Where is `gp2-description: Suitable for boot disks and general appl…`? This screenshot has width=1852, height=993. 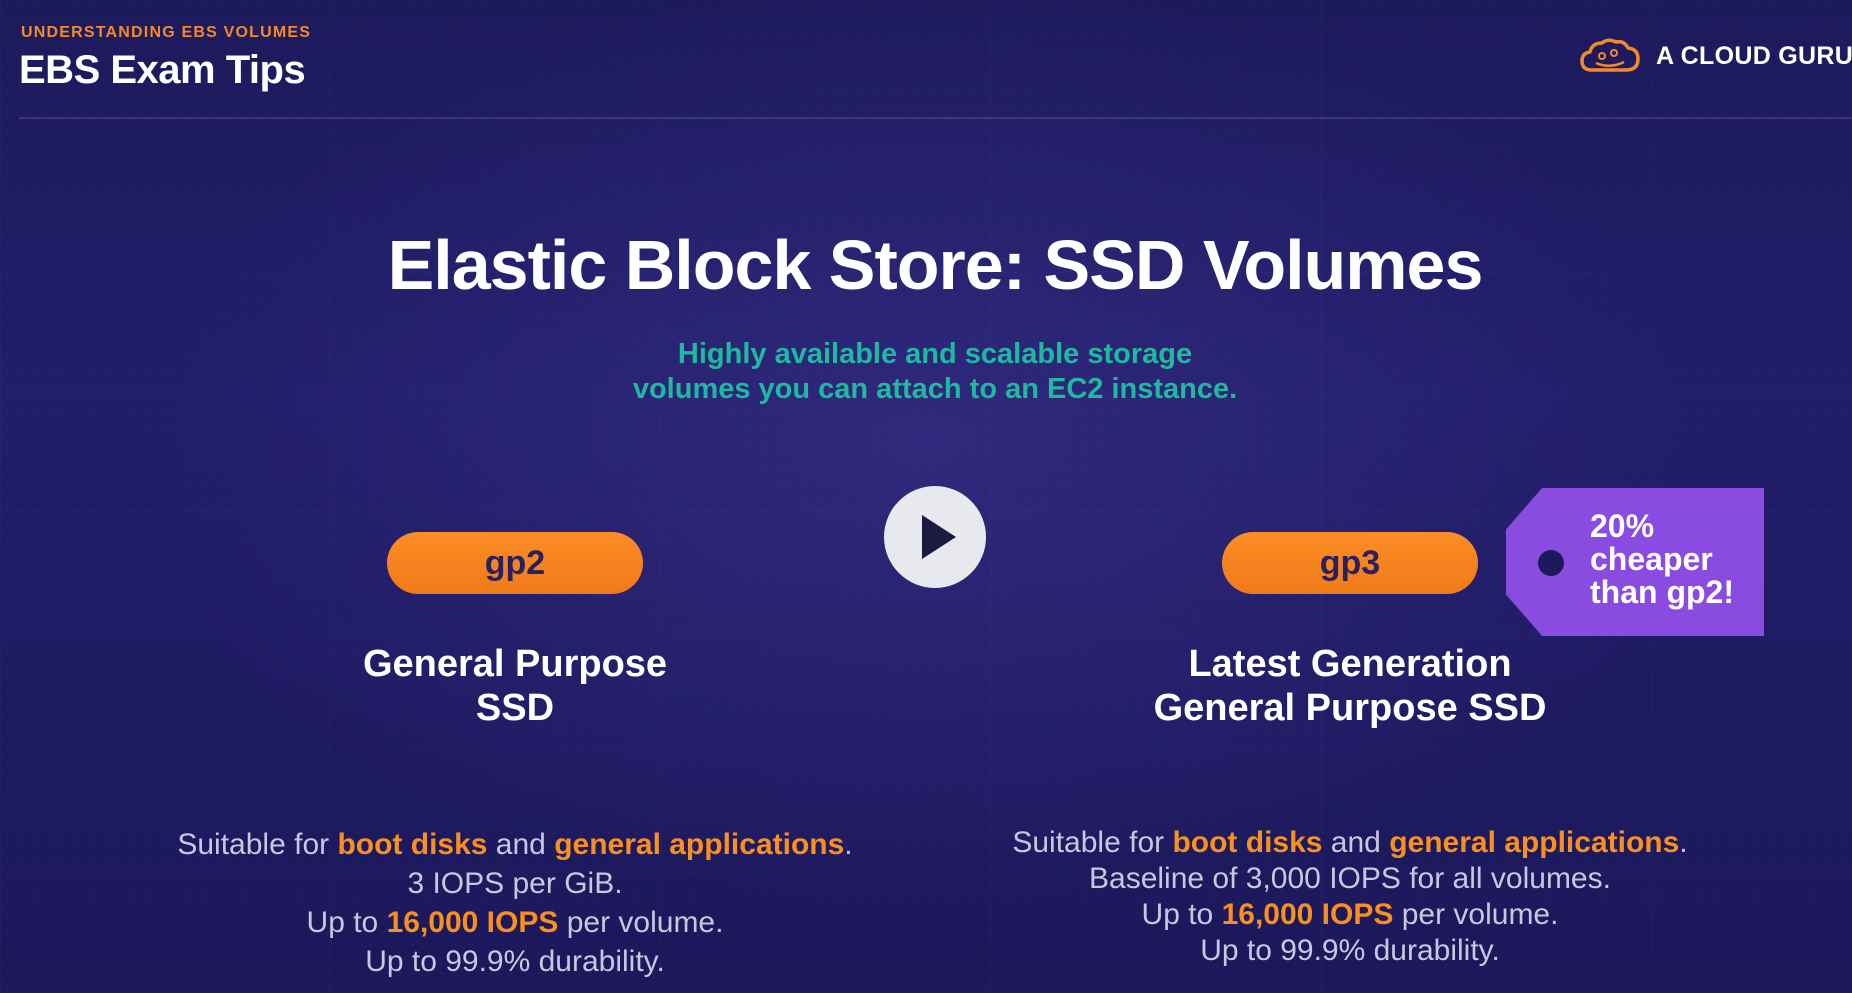
gp2-description: Suitable for boot disks and general appl… is located at coordinates (515, 903).